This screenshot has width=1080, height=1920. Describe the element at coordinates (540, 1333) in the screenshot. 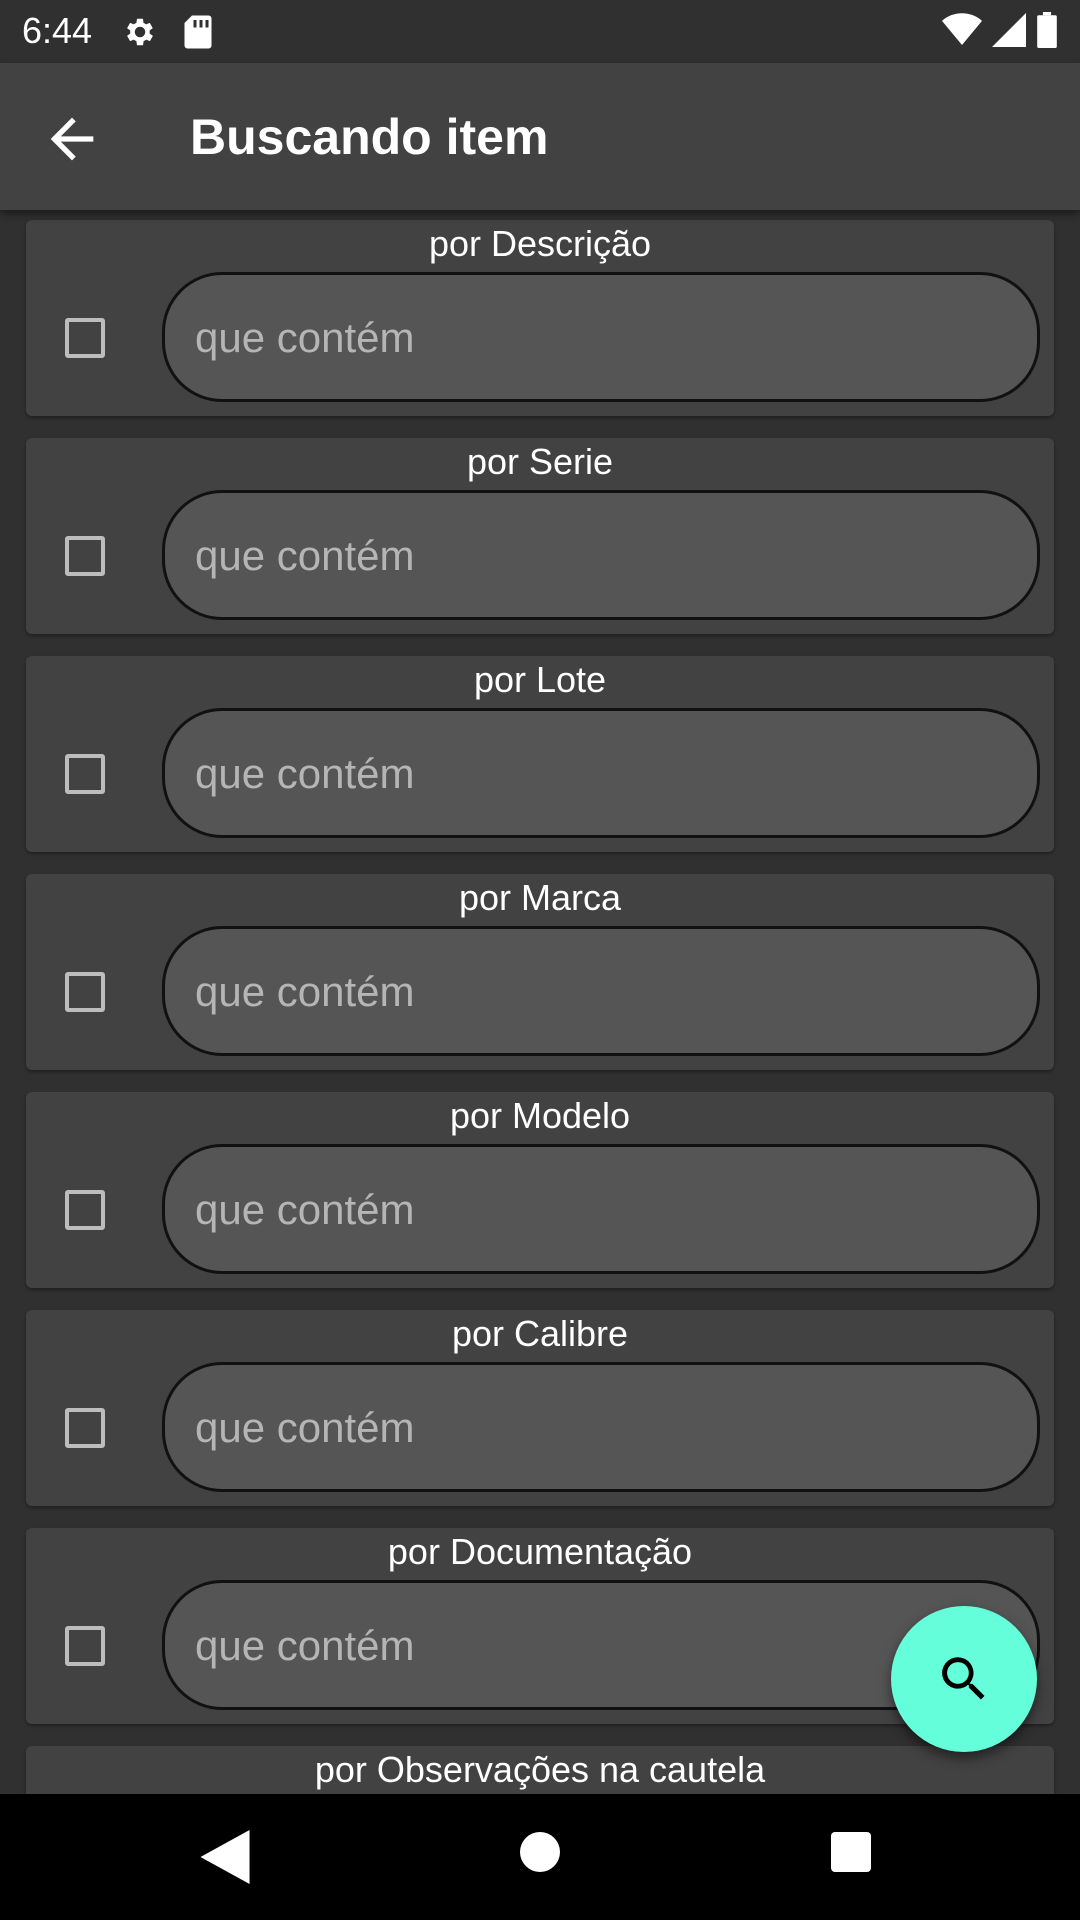

I see `filter-label: por Calibre` at that location.